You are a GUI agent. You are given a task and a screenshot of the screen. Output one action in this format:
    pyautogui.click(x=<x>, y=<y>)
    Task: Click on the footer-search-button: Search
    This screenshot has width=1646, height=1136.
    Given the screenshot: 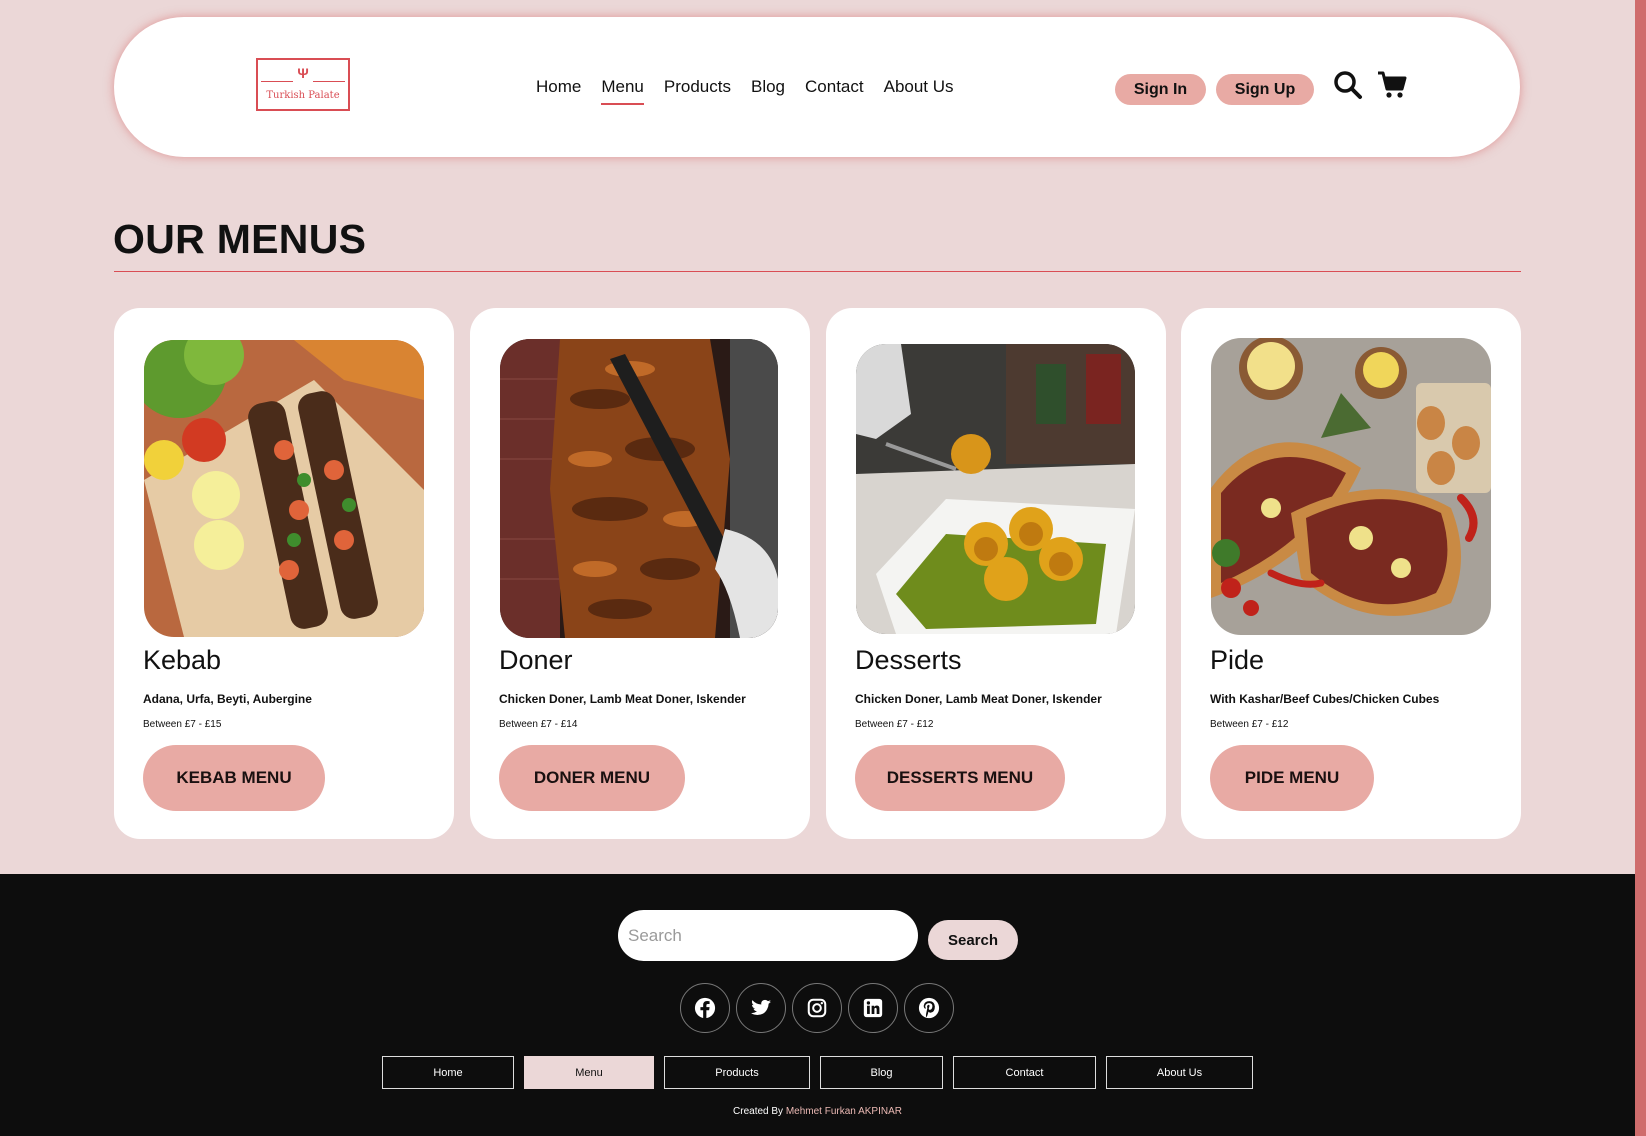 What is the action you would take?
    pyautogui.click(x=973, y=940)
    